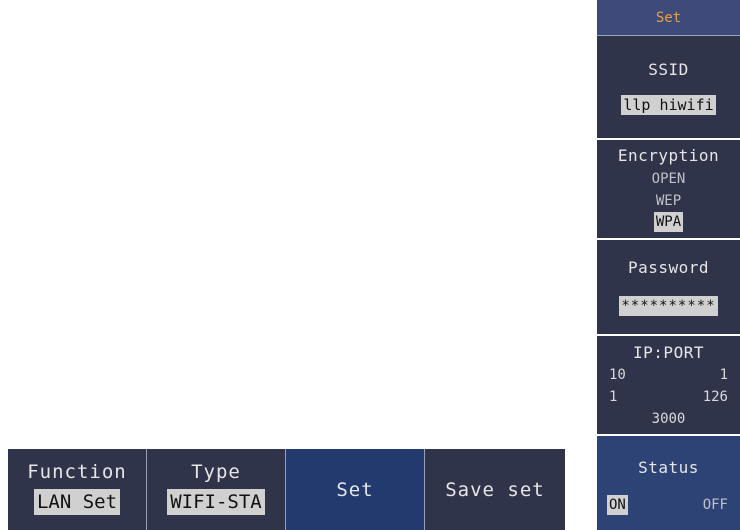  What do you see at coordinates (668, 375) in the screenshot?
I see `ip-row-1: 10 1` at bounding box center [668, 375].